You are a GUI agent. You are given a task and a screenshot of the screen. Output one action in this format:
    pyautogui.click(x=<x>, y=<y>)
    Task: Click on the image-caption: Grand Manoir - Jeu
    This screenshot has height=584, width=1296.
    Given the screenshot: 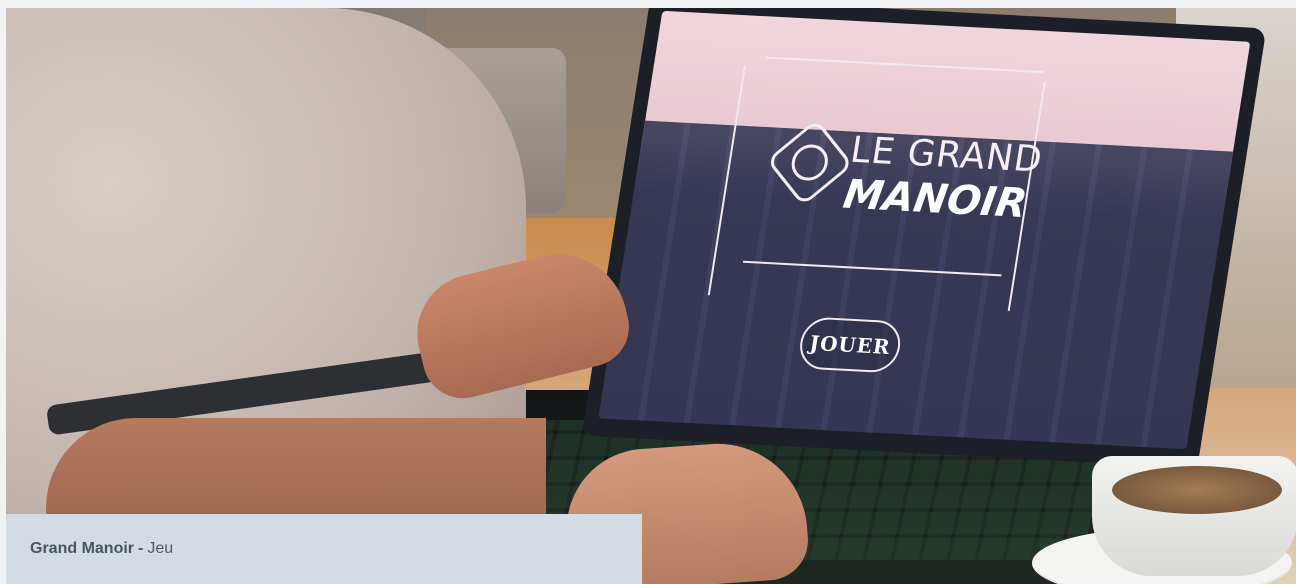 What is the action you would take?
    pyautogui.click(x=324, y=549)
    